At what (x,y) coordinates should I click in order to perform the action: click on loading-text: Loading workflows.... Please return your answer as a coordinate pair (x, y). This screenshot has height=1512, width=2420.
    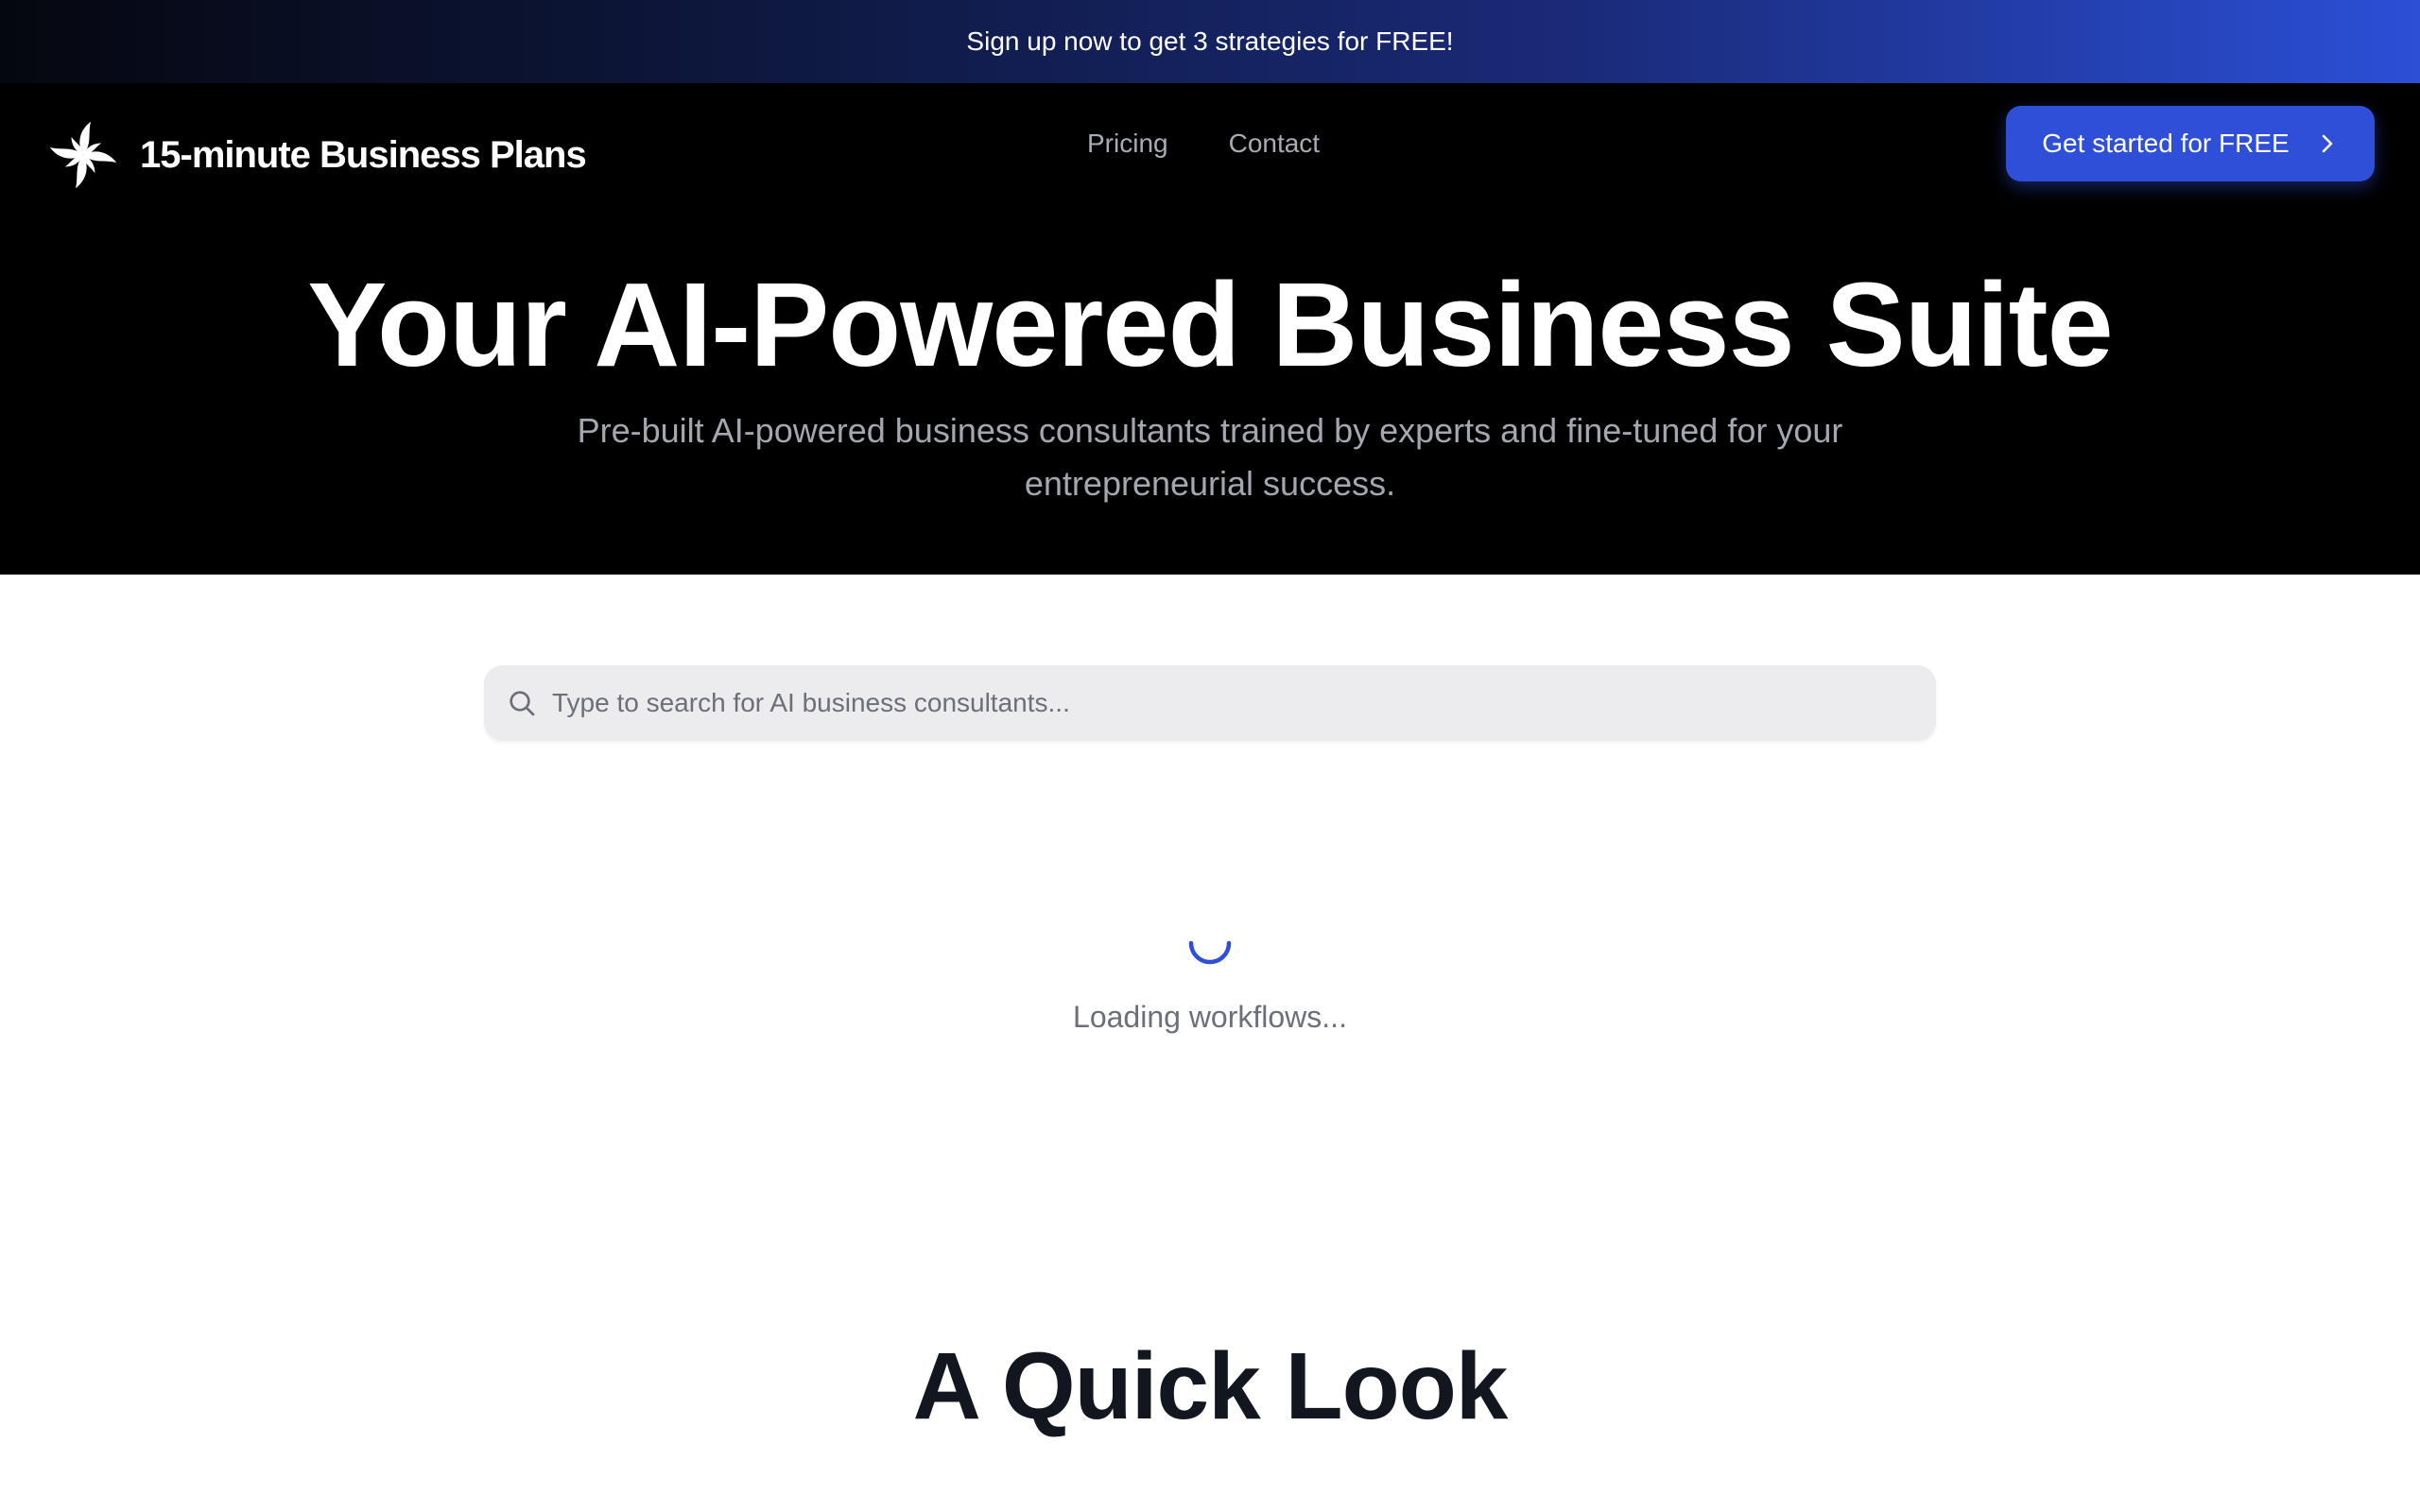
    Looking at the image, I should click on (1210, 1017).